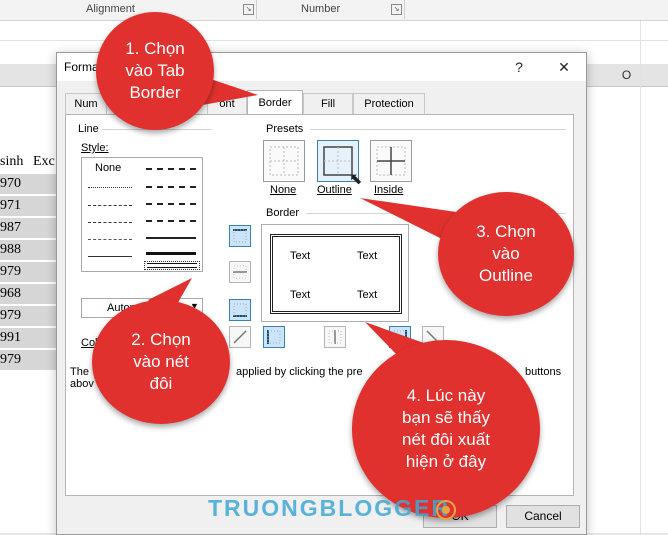 The height and width of the screenshot is (535, 668). What do you see at coordinates (329, 508) in the screenshot?
I see `watermark-logo: TRUONGBLOGGER` at bounding box center [329, 508].